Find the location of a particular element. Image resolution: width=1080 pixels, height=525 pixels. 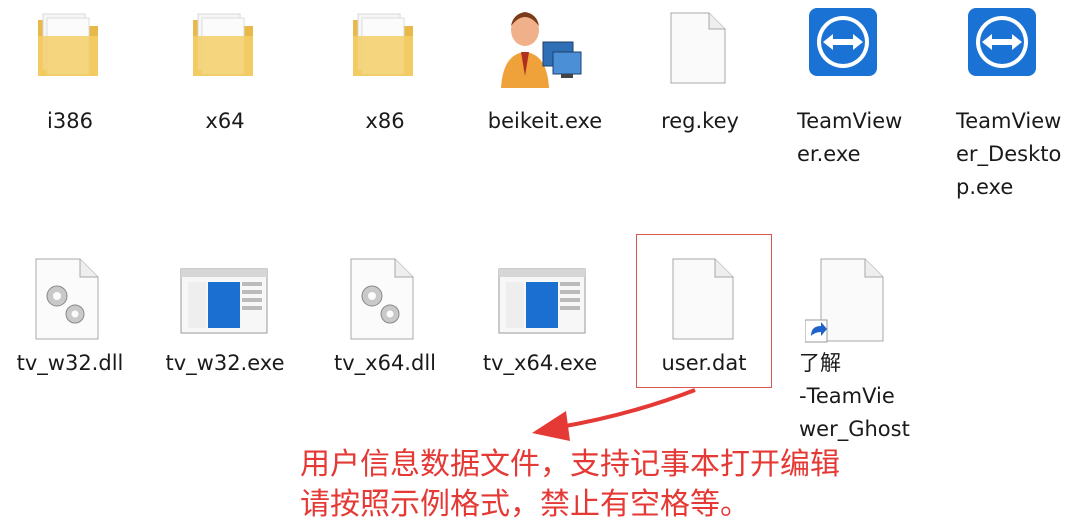

file-label: reg.key is located at coordinates (700, 121).